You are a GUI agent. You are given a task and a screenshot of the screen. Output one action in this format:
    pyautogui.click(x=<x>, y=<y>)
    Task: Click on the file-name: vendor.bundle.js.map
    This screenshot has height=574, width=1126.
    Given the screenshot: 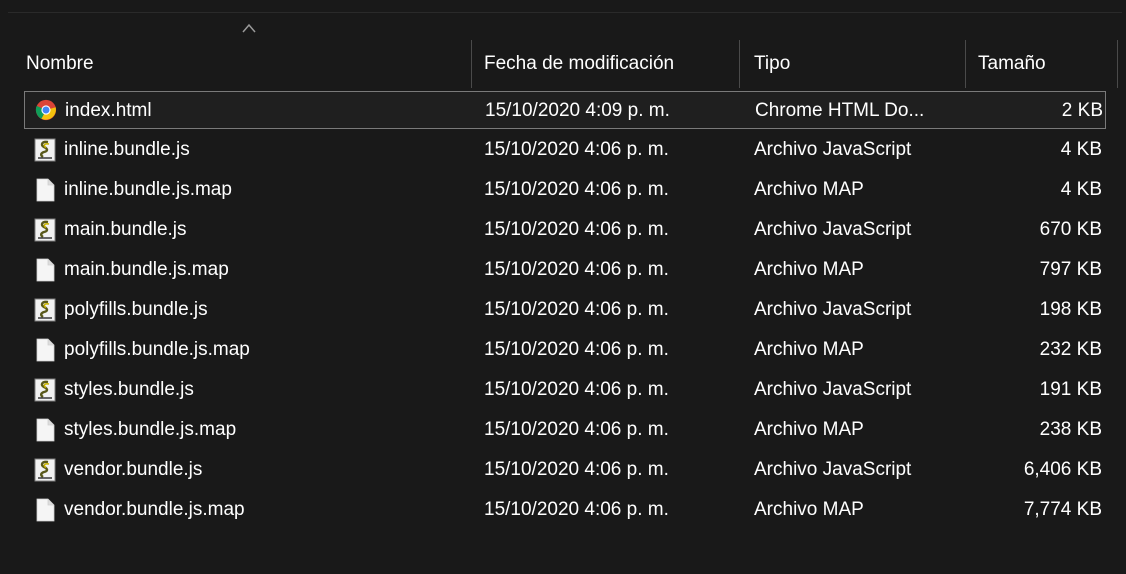 What is the action you would take?
    pyautogui.click(x=154, y=509)
    